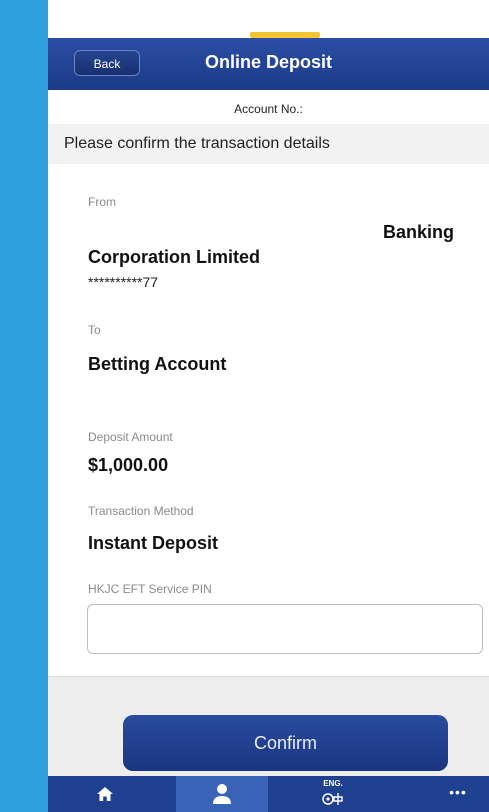  What do you see at coordinates (268, 676) in the screenshot?
I see `footer-divider` at bounding box center [268, 676].